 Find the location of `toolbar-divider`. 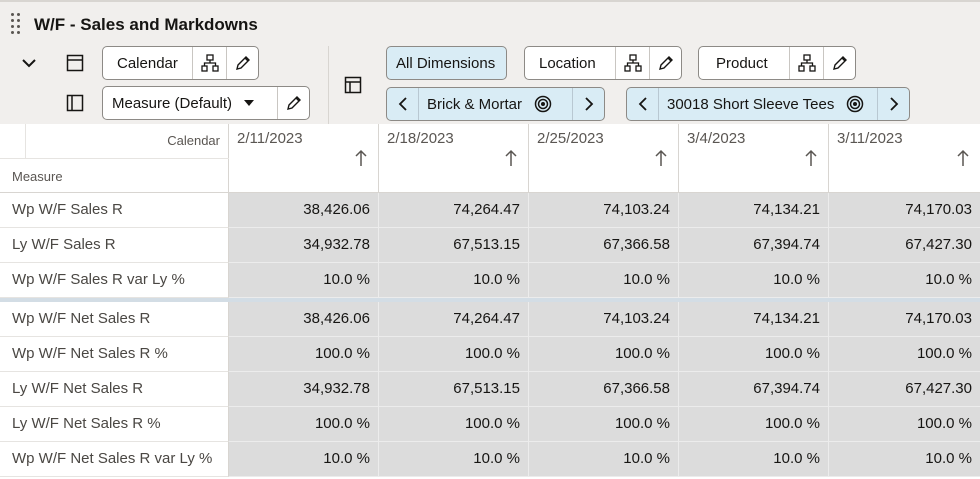

toolbar-divider is located at coordinates (328, 85).